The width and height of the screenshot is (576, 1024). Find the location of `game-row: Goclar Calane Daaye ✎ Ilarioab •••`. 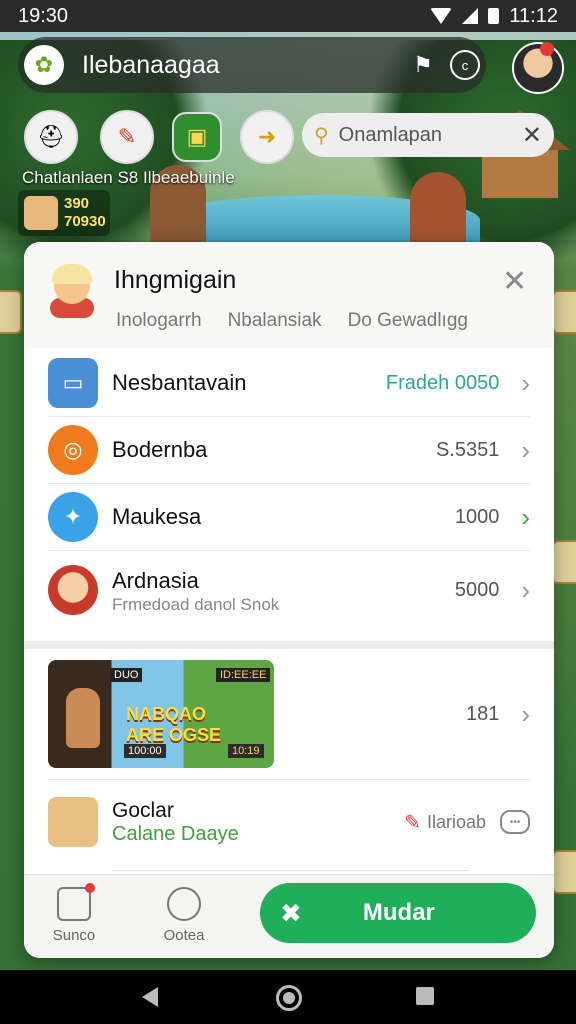

game-row: Goclar Calane Daaye ✎ Ilarioab ••• is located at coordinates (289, 822).